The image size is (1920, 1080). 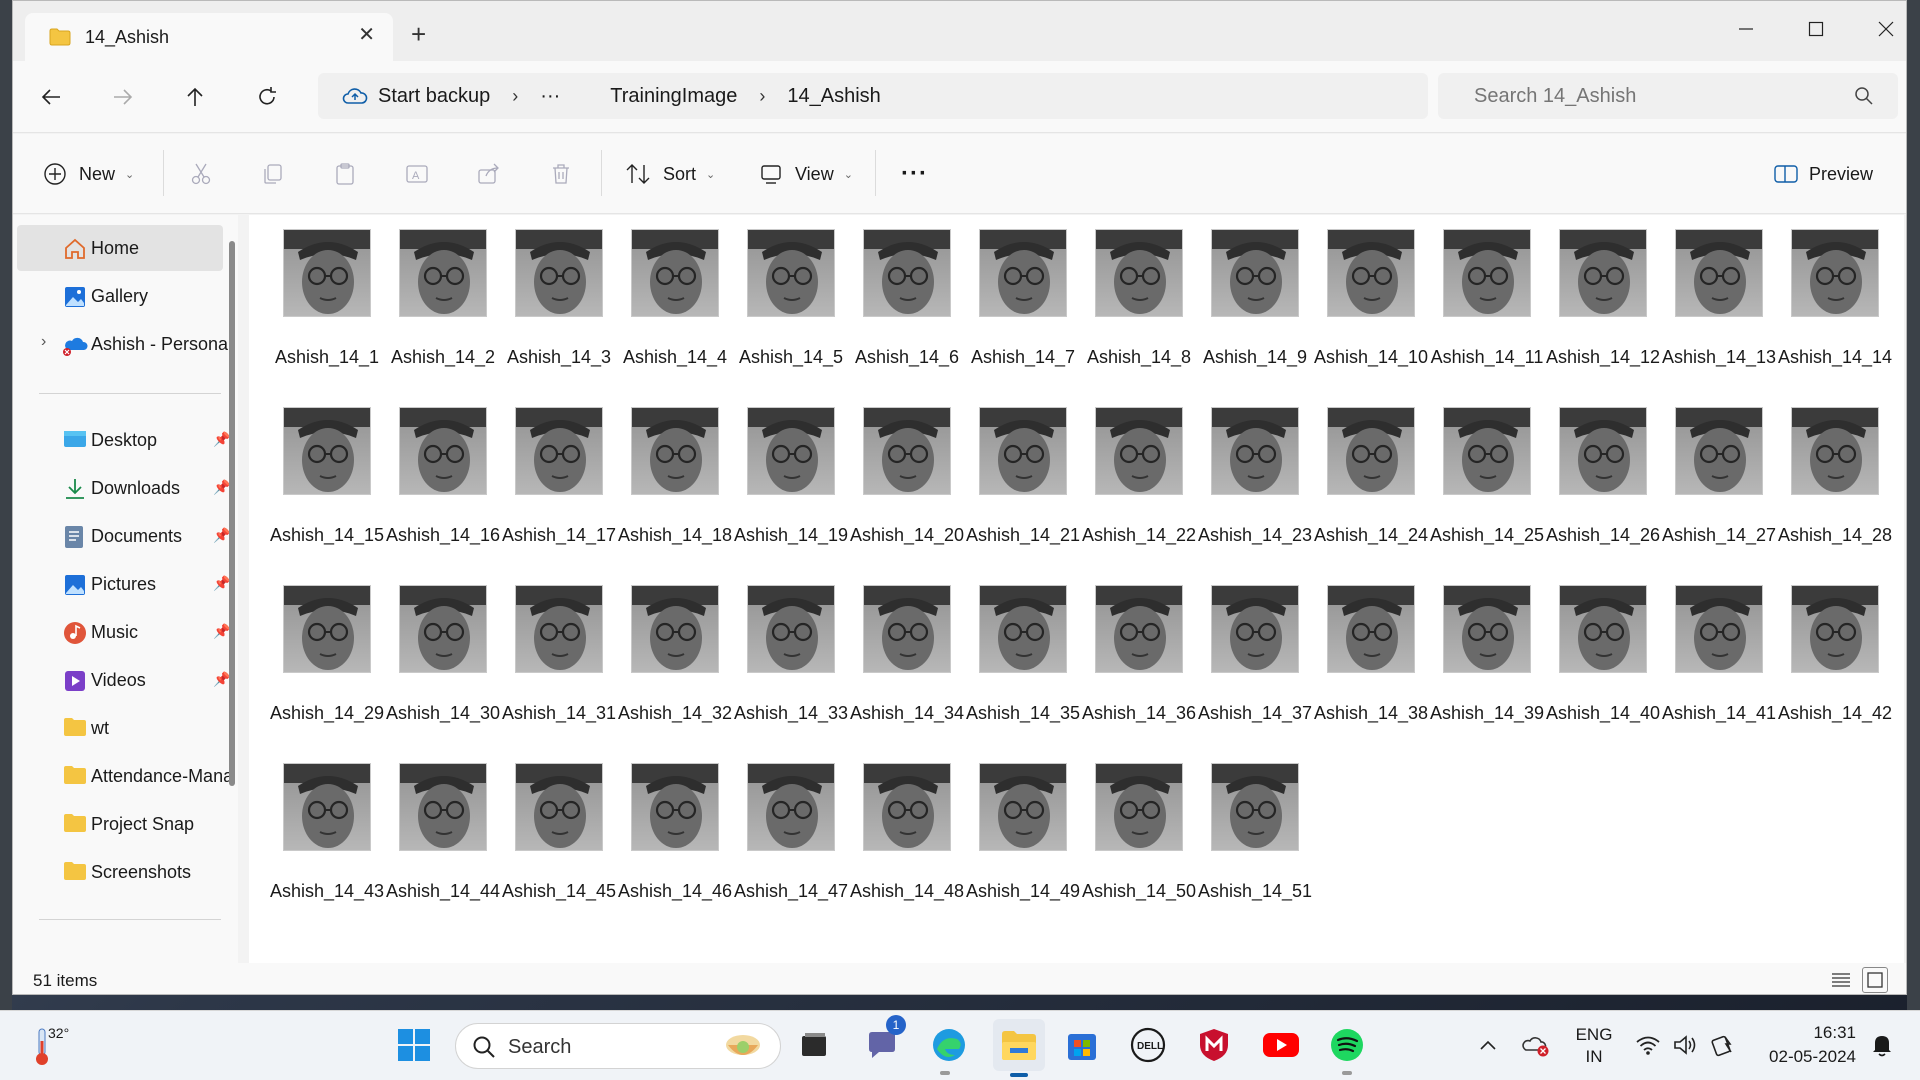 What do you see at coordinates (1841, 980) in the screenshot?
I see `details-view-button` at bounding box center [1841, 980].